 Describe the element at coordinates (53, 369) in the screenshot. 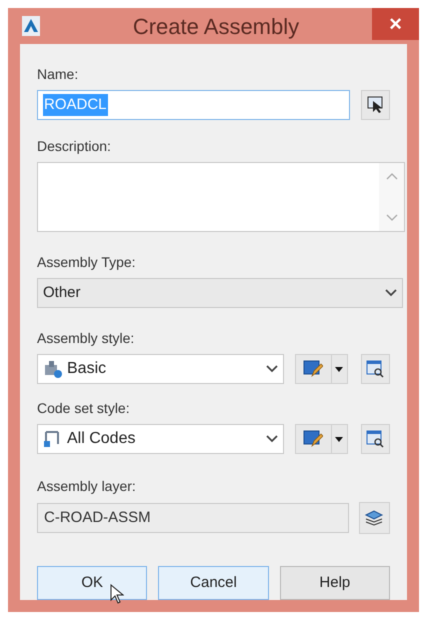

I see `assembly-icon` at that location.